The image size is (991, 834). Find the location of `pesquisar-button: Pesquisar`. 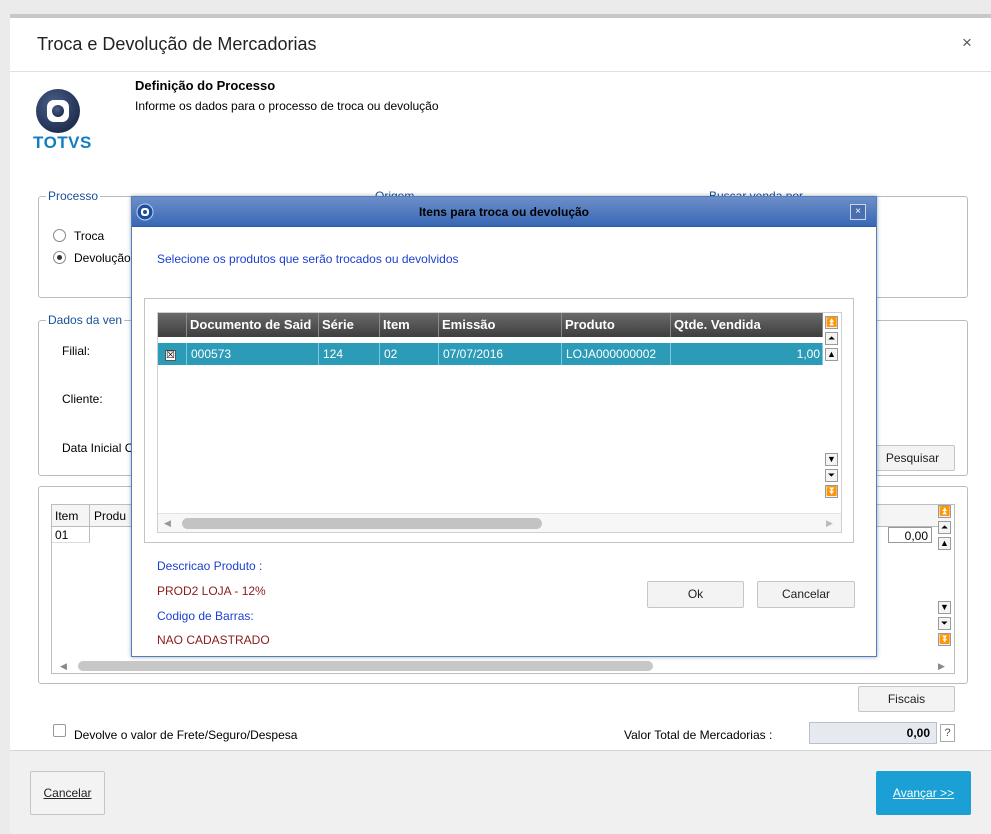

pesquisar-button: Pesquisar is located at coordinates (912, 458).